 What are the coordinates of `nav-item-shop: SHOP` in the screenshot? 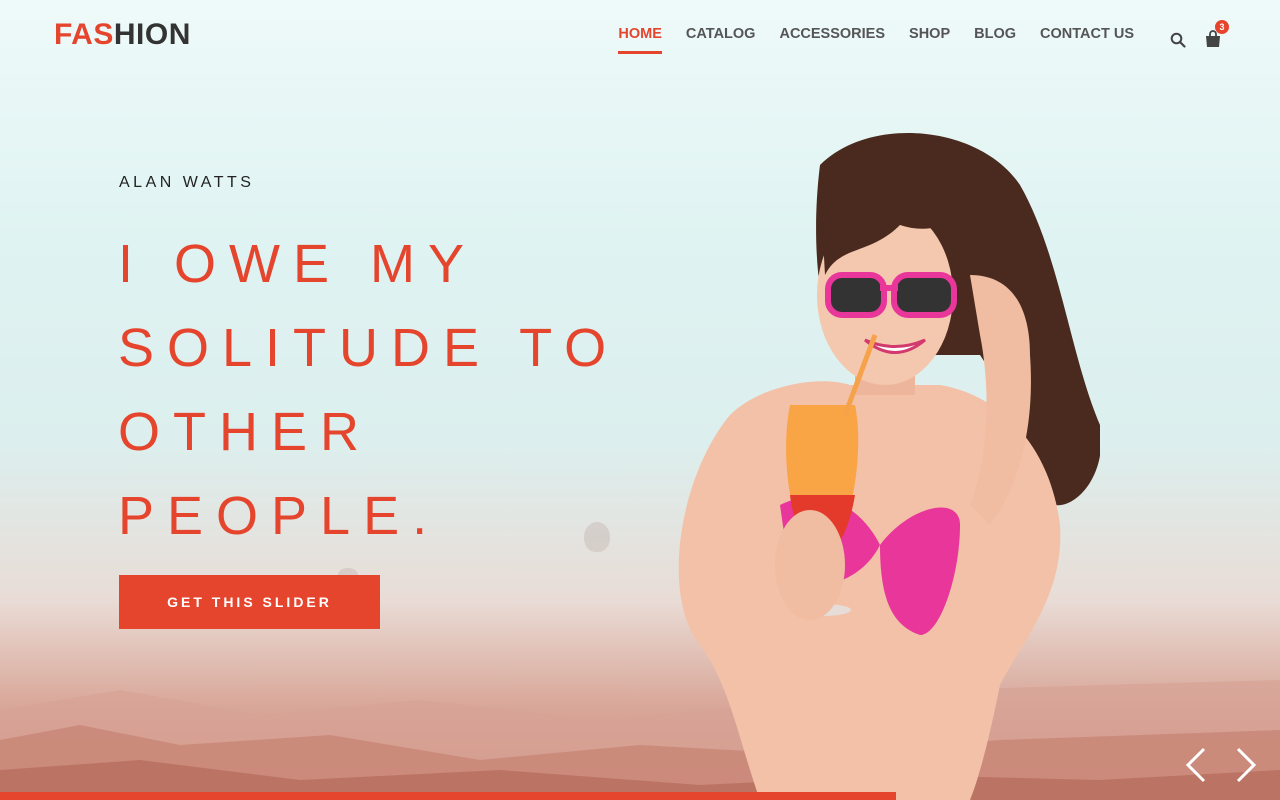 It's located at (929, 39).